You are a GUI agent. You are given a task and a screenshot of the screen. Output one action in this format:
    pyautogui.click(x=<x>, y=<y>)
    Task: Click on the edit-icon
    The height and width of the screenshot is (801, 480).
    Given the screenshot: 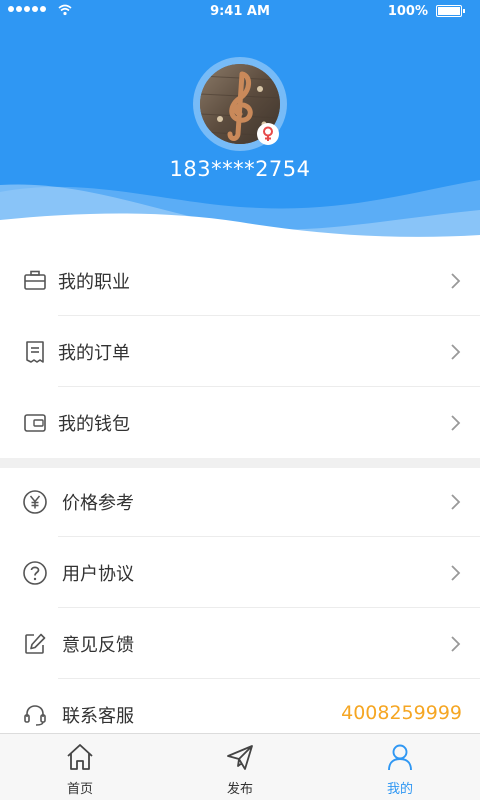 What is the action you would take?
    pyautogui.click(x=35, y=643)
    